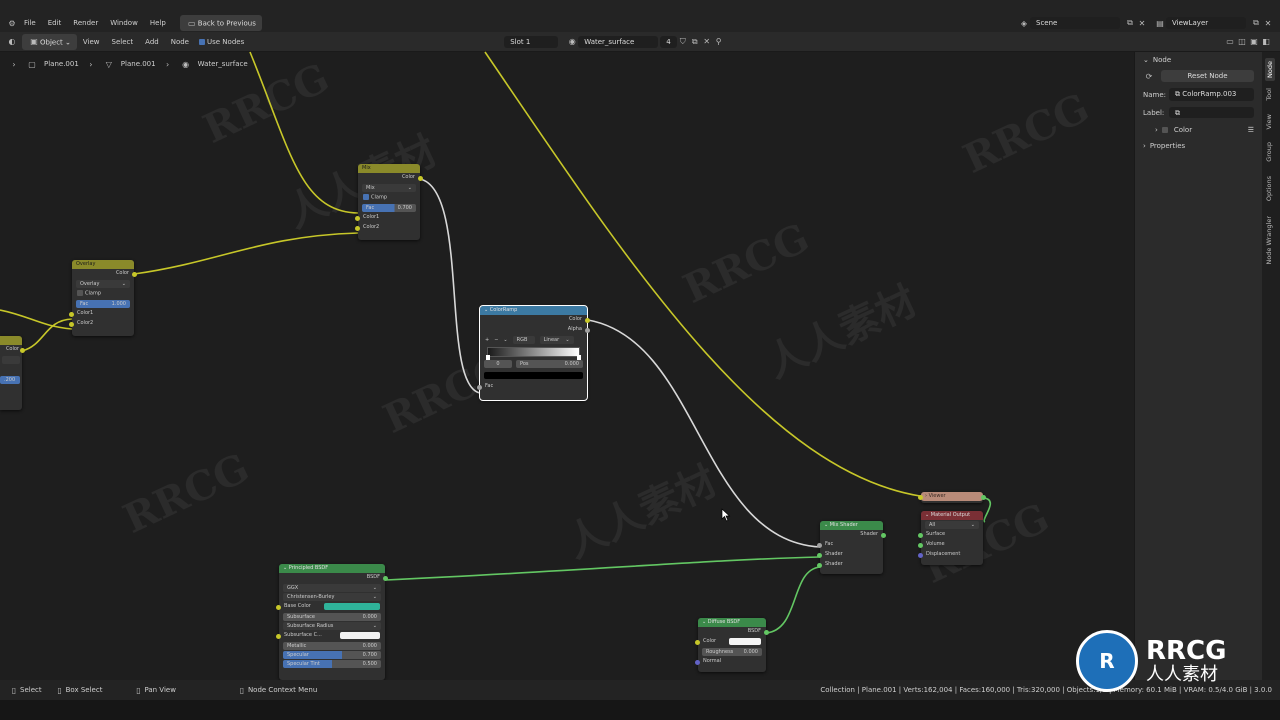  Describe the element at coordinates (1164, 130) in the screenshot. I see `checkbox-unchecked-icon` at that location.